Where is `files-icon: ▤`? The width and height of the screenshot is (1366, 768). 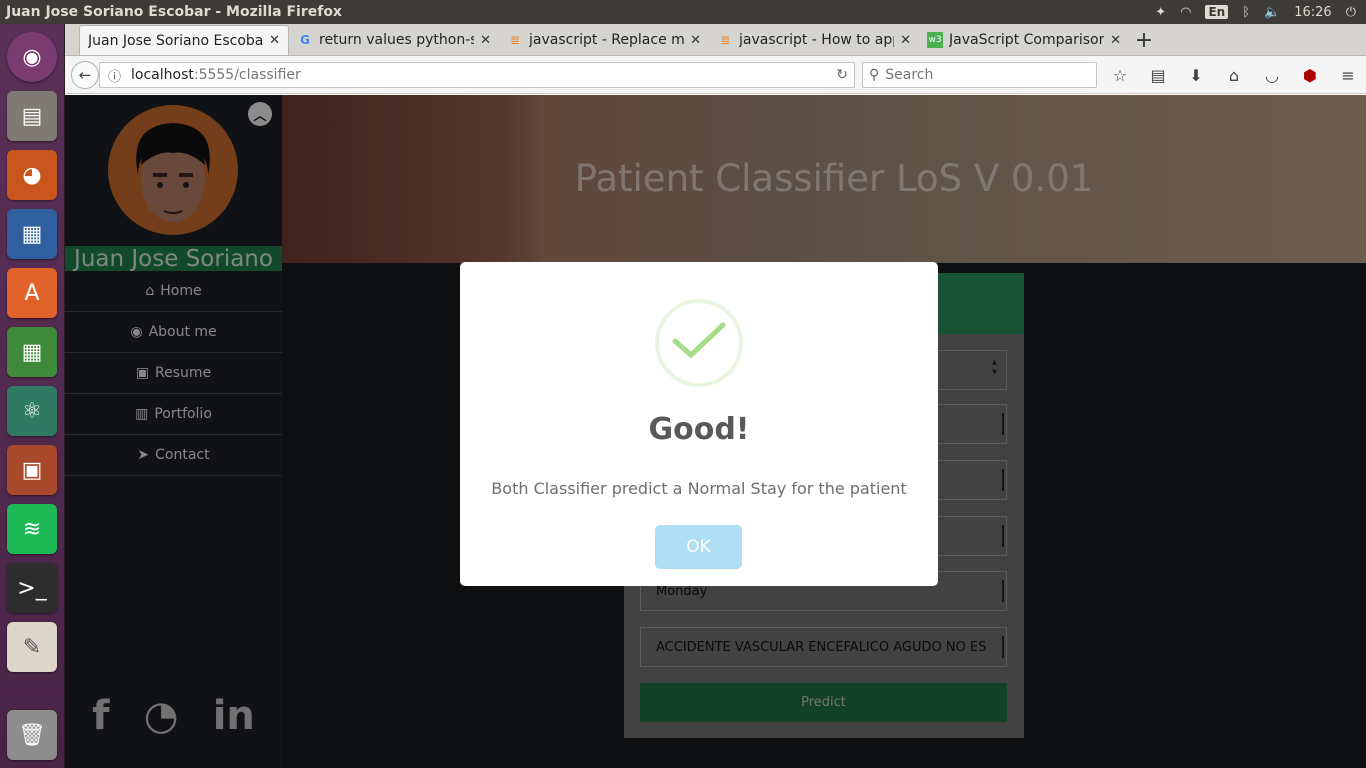
files-icon: ▤ is located at coordinates (32, 116).